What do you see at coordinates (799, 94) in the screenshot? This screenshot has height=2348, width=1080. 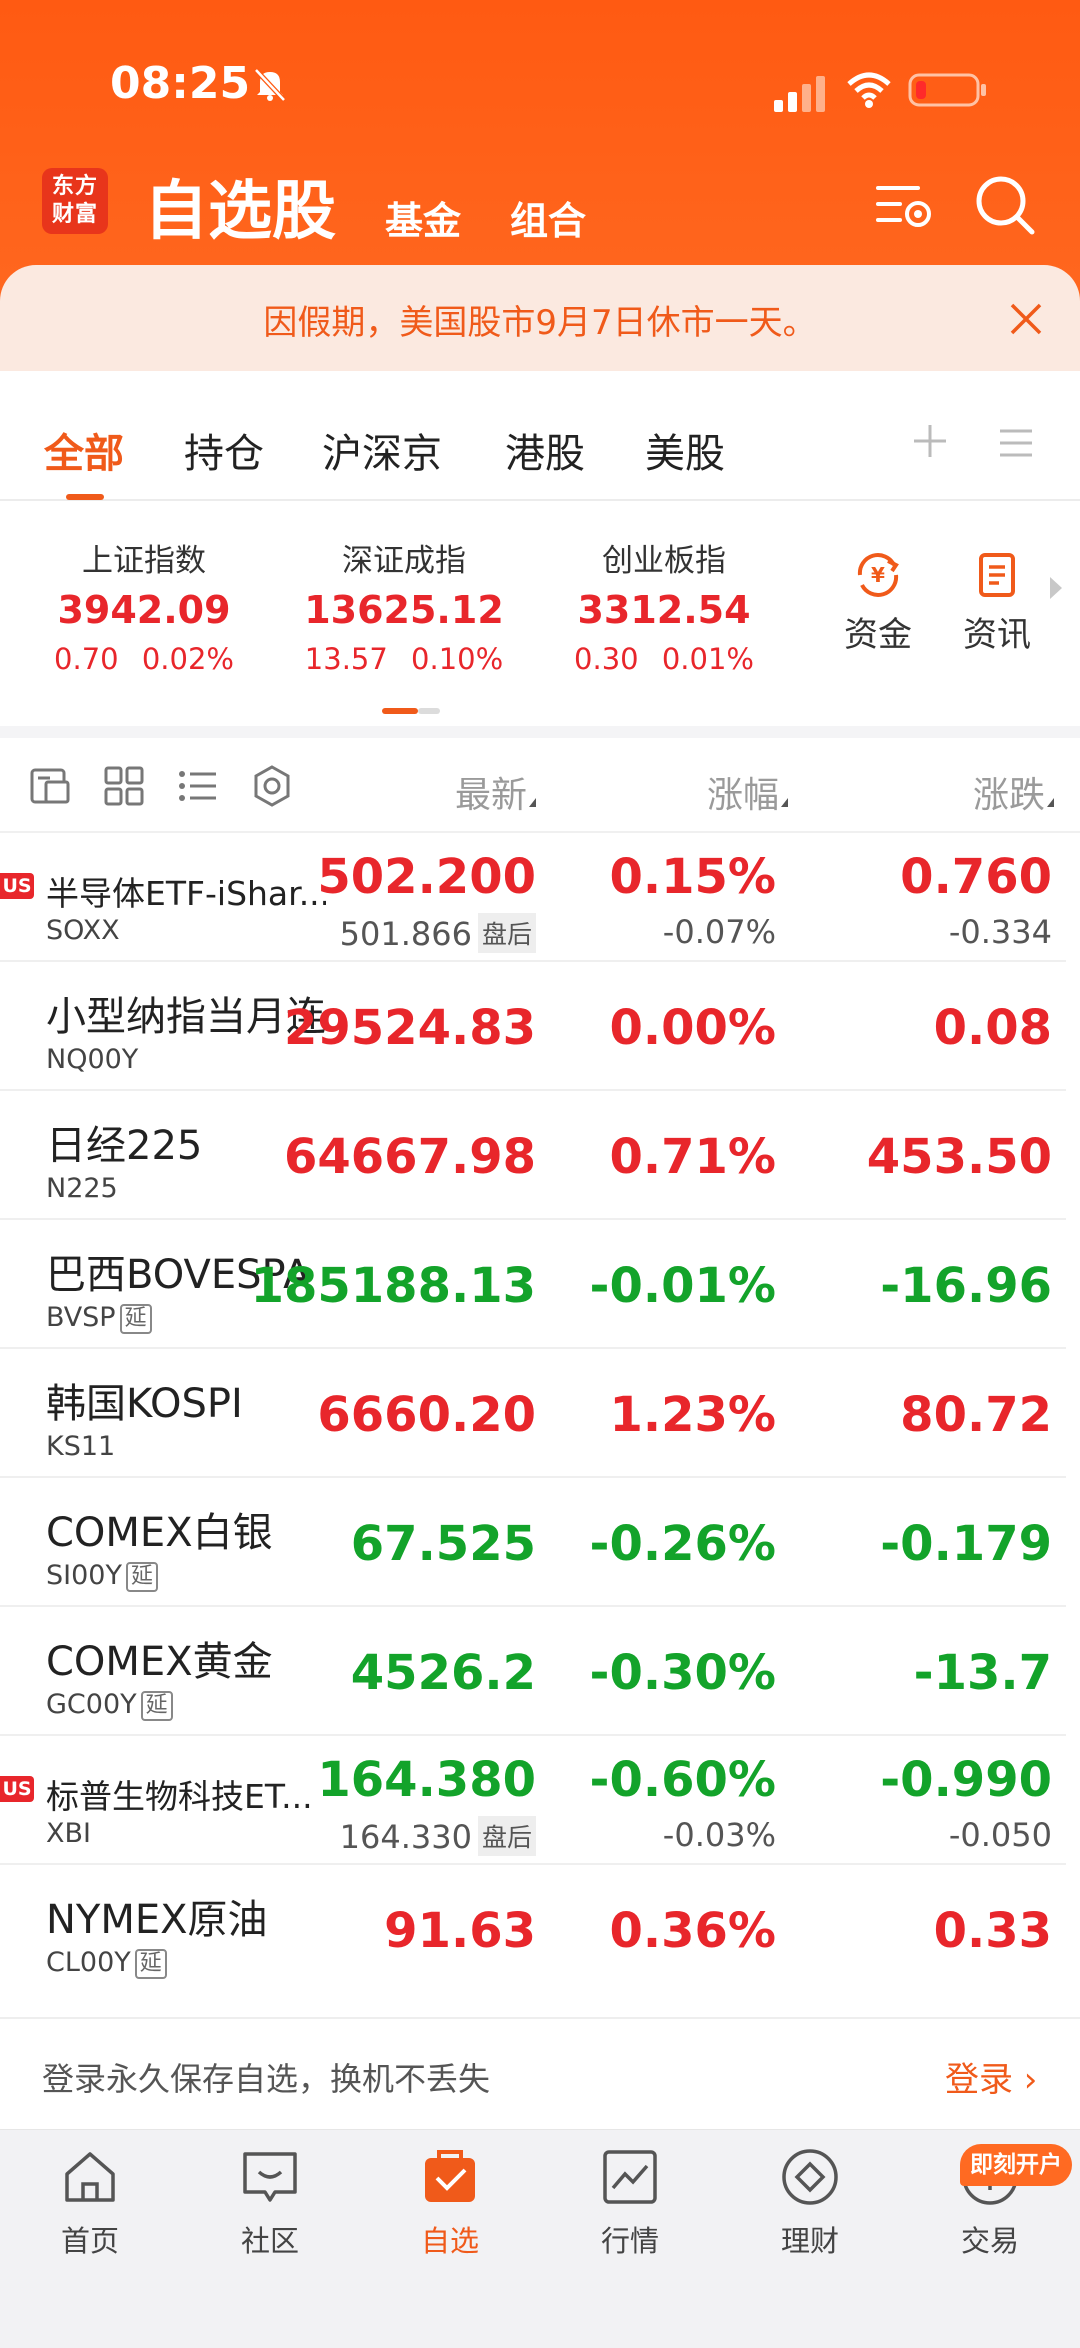 I see `cell-signal-icon` at bounding box center [799, 94].